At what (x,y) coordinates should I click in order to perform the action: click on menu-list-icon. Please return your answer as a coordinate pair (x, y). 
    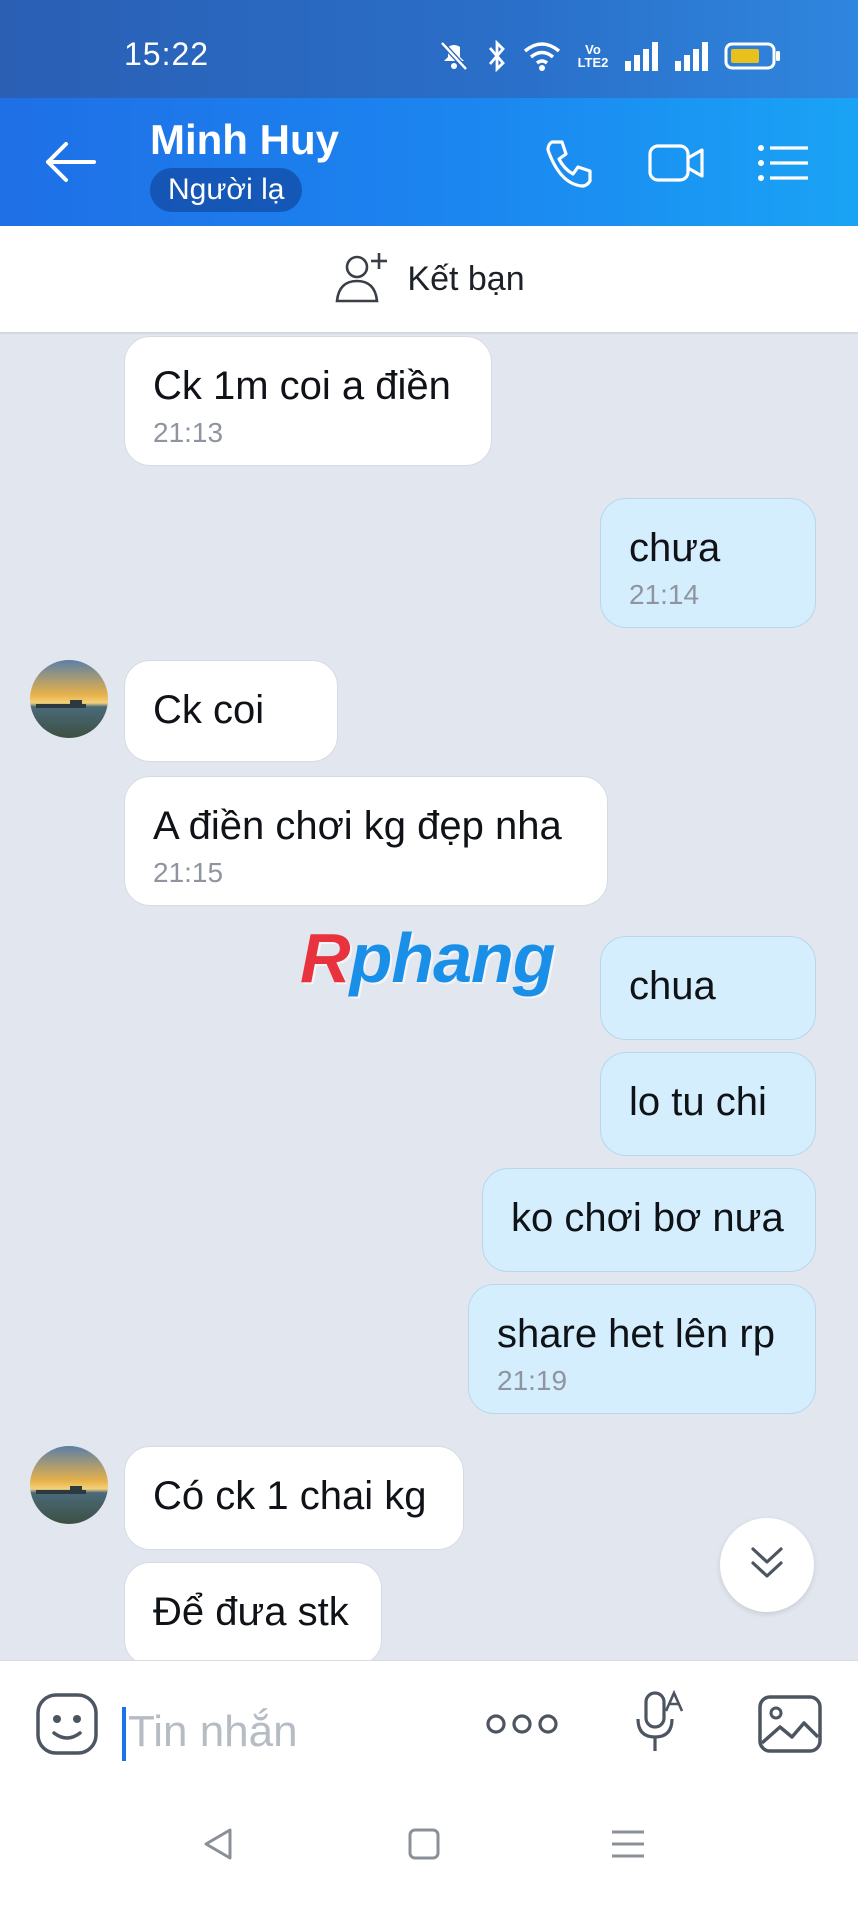
    Looking at the image, I should click on (784, 163).